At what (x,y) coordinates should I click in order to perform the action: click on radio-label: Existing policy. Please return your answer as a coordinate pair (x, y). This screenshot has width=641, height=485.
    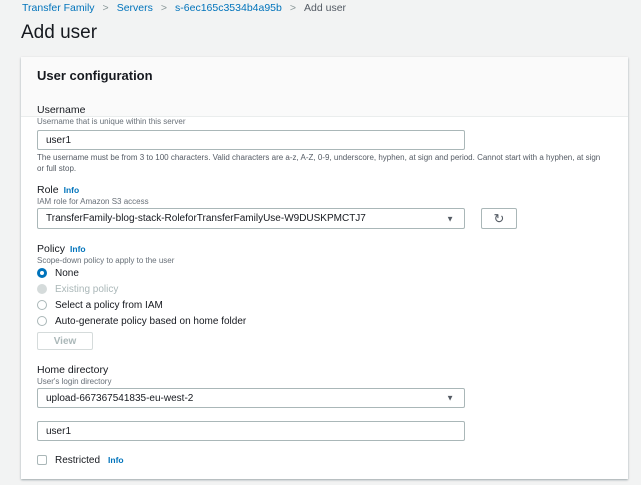
    Looking at the image, I should click on (87, 289).